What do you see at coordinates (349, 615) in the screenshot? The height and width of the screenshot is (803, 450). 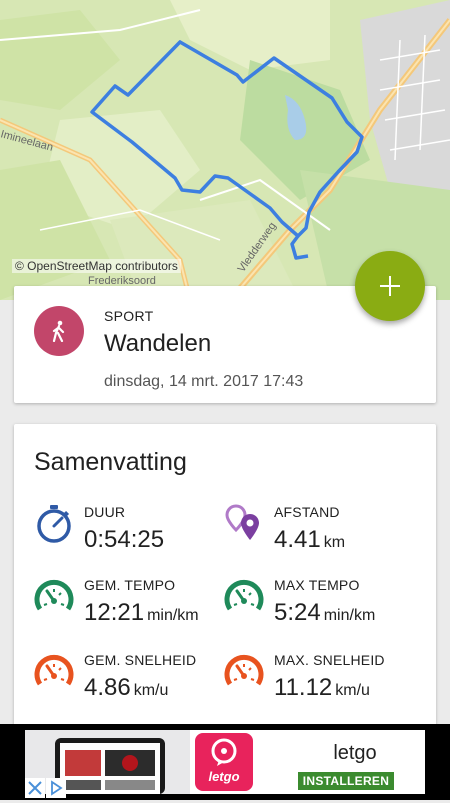 I see `max-pace-unit: min/km` at bounding box center [349, 615].